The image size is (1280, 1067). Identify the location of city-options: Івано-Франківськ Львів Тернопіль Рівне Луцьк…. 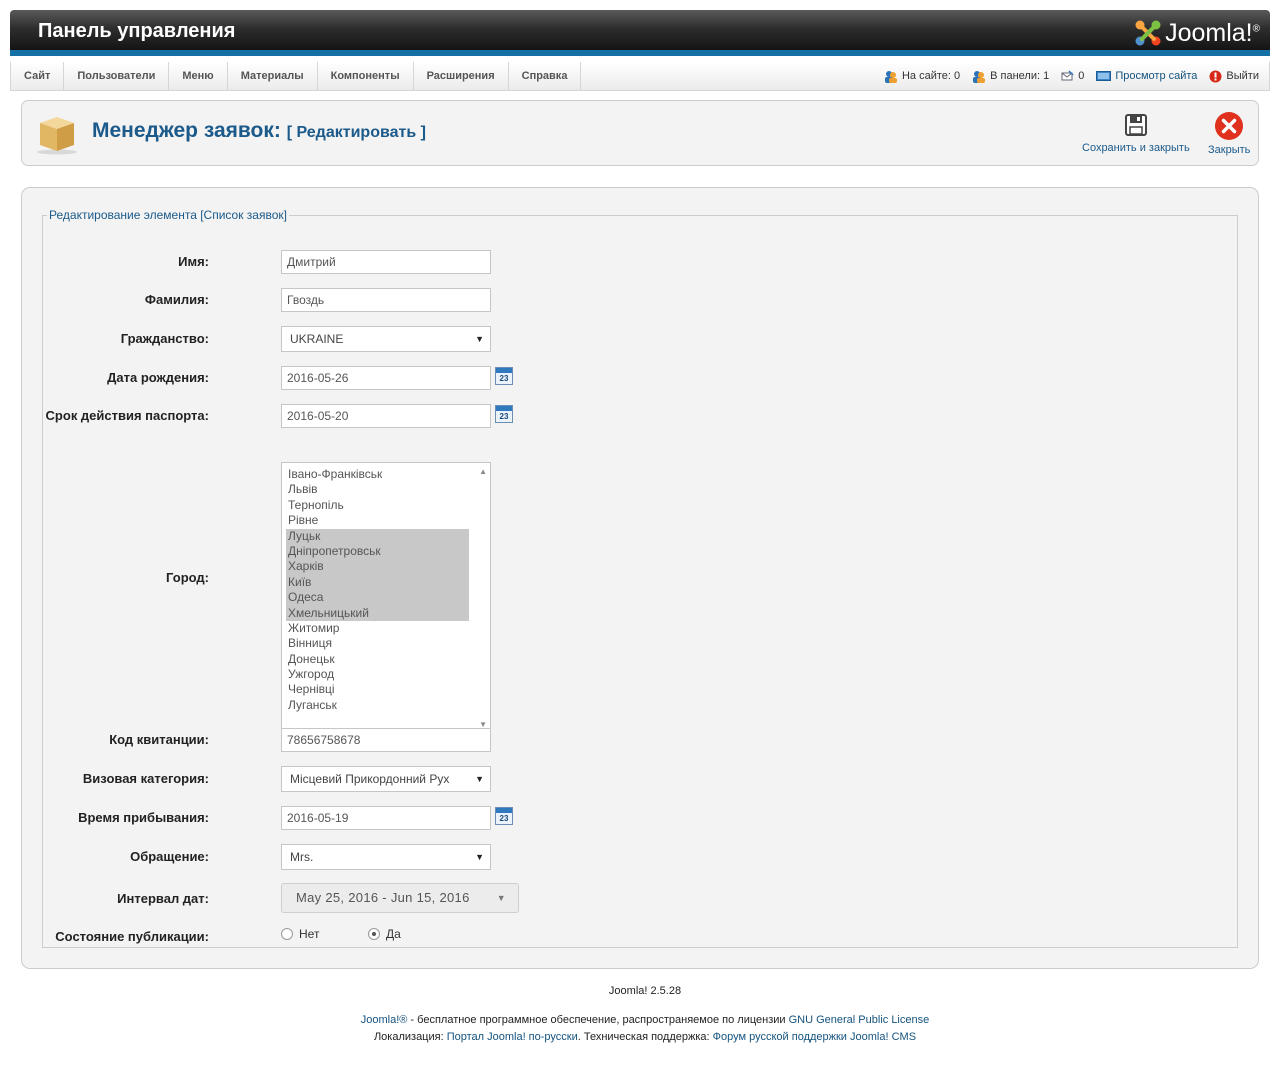
(386, 590).